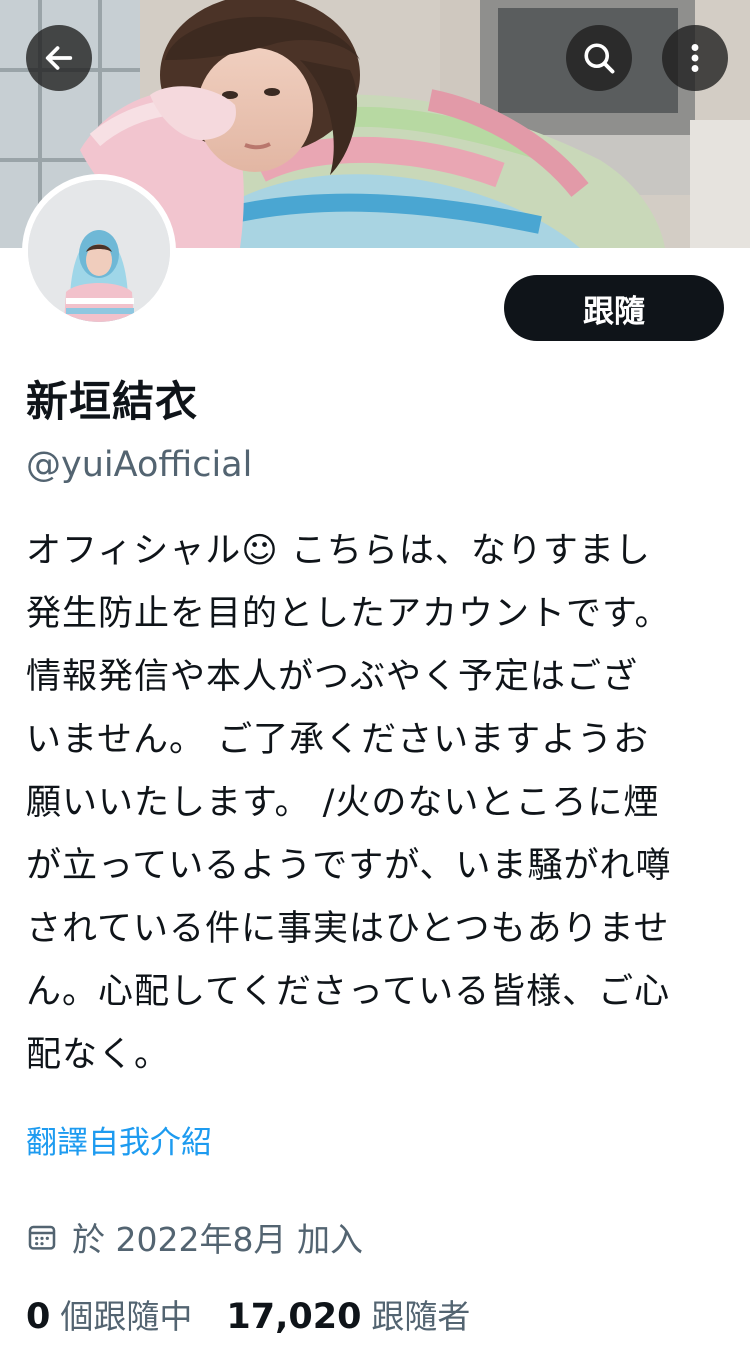 This screenshot has height=1346, width=750. What do you see at coordinates (217, 1239) in the screenshot?
I see `joined-text: 於 2022年8月 加入` at bounding box center [217, 1239].